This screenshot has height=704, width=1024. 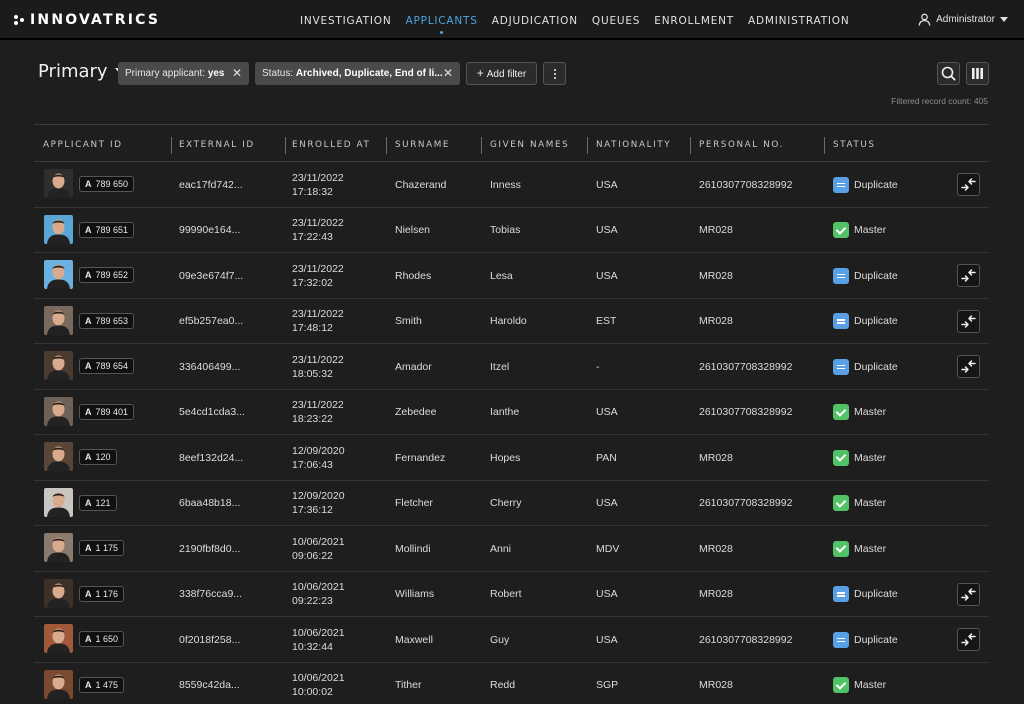 I want to click on given-names: Lesa, so click(x=501, y=275).